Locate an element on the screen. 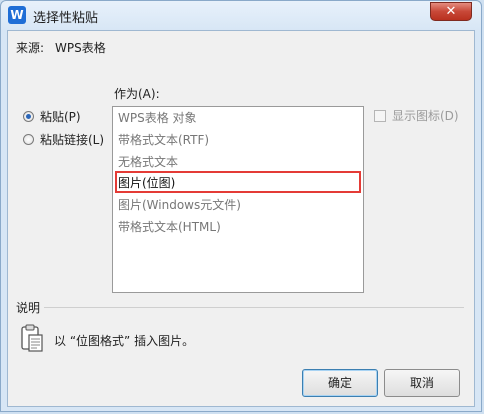 This screenshot has height=414, width=484. title-bar: W 选择性粘贴 ✕ is located at coordinates (241, 15).